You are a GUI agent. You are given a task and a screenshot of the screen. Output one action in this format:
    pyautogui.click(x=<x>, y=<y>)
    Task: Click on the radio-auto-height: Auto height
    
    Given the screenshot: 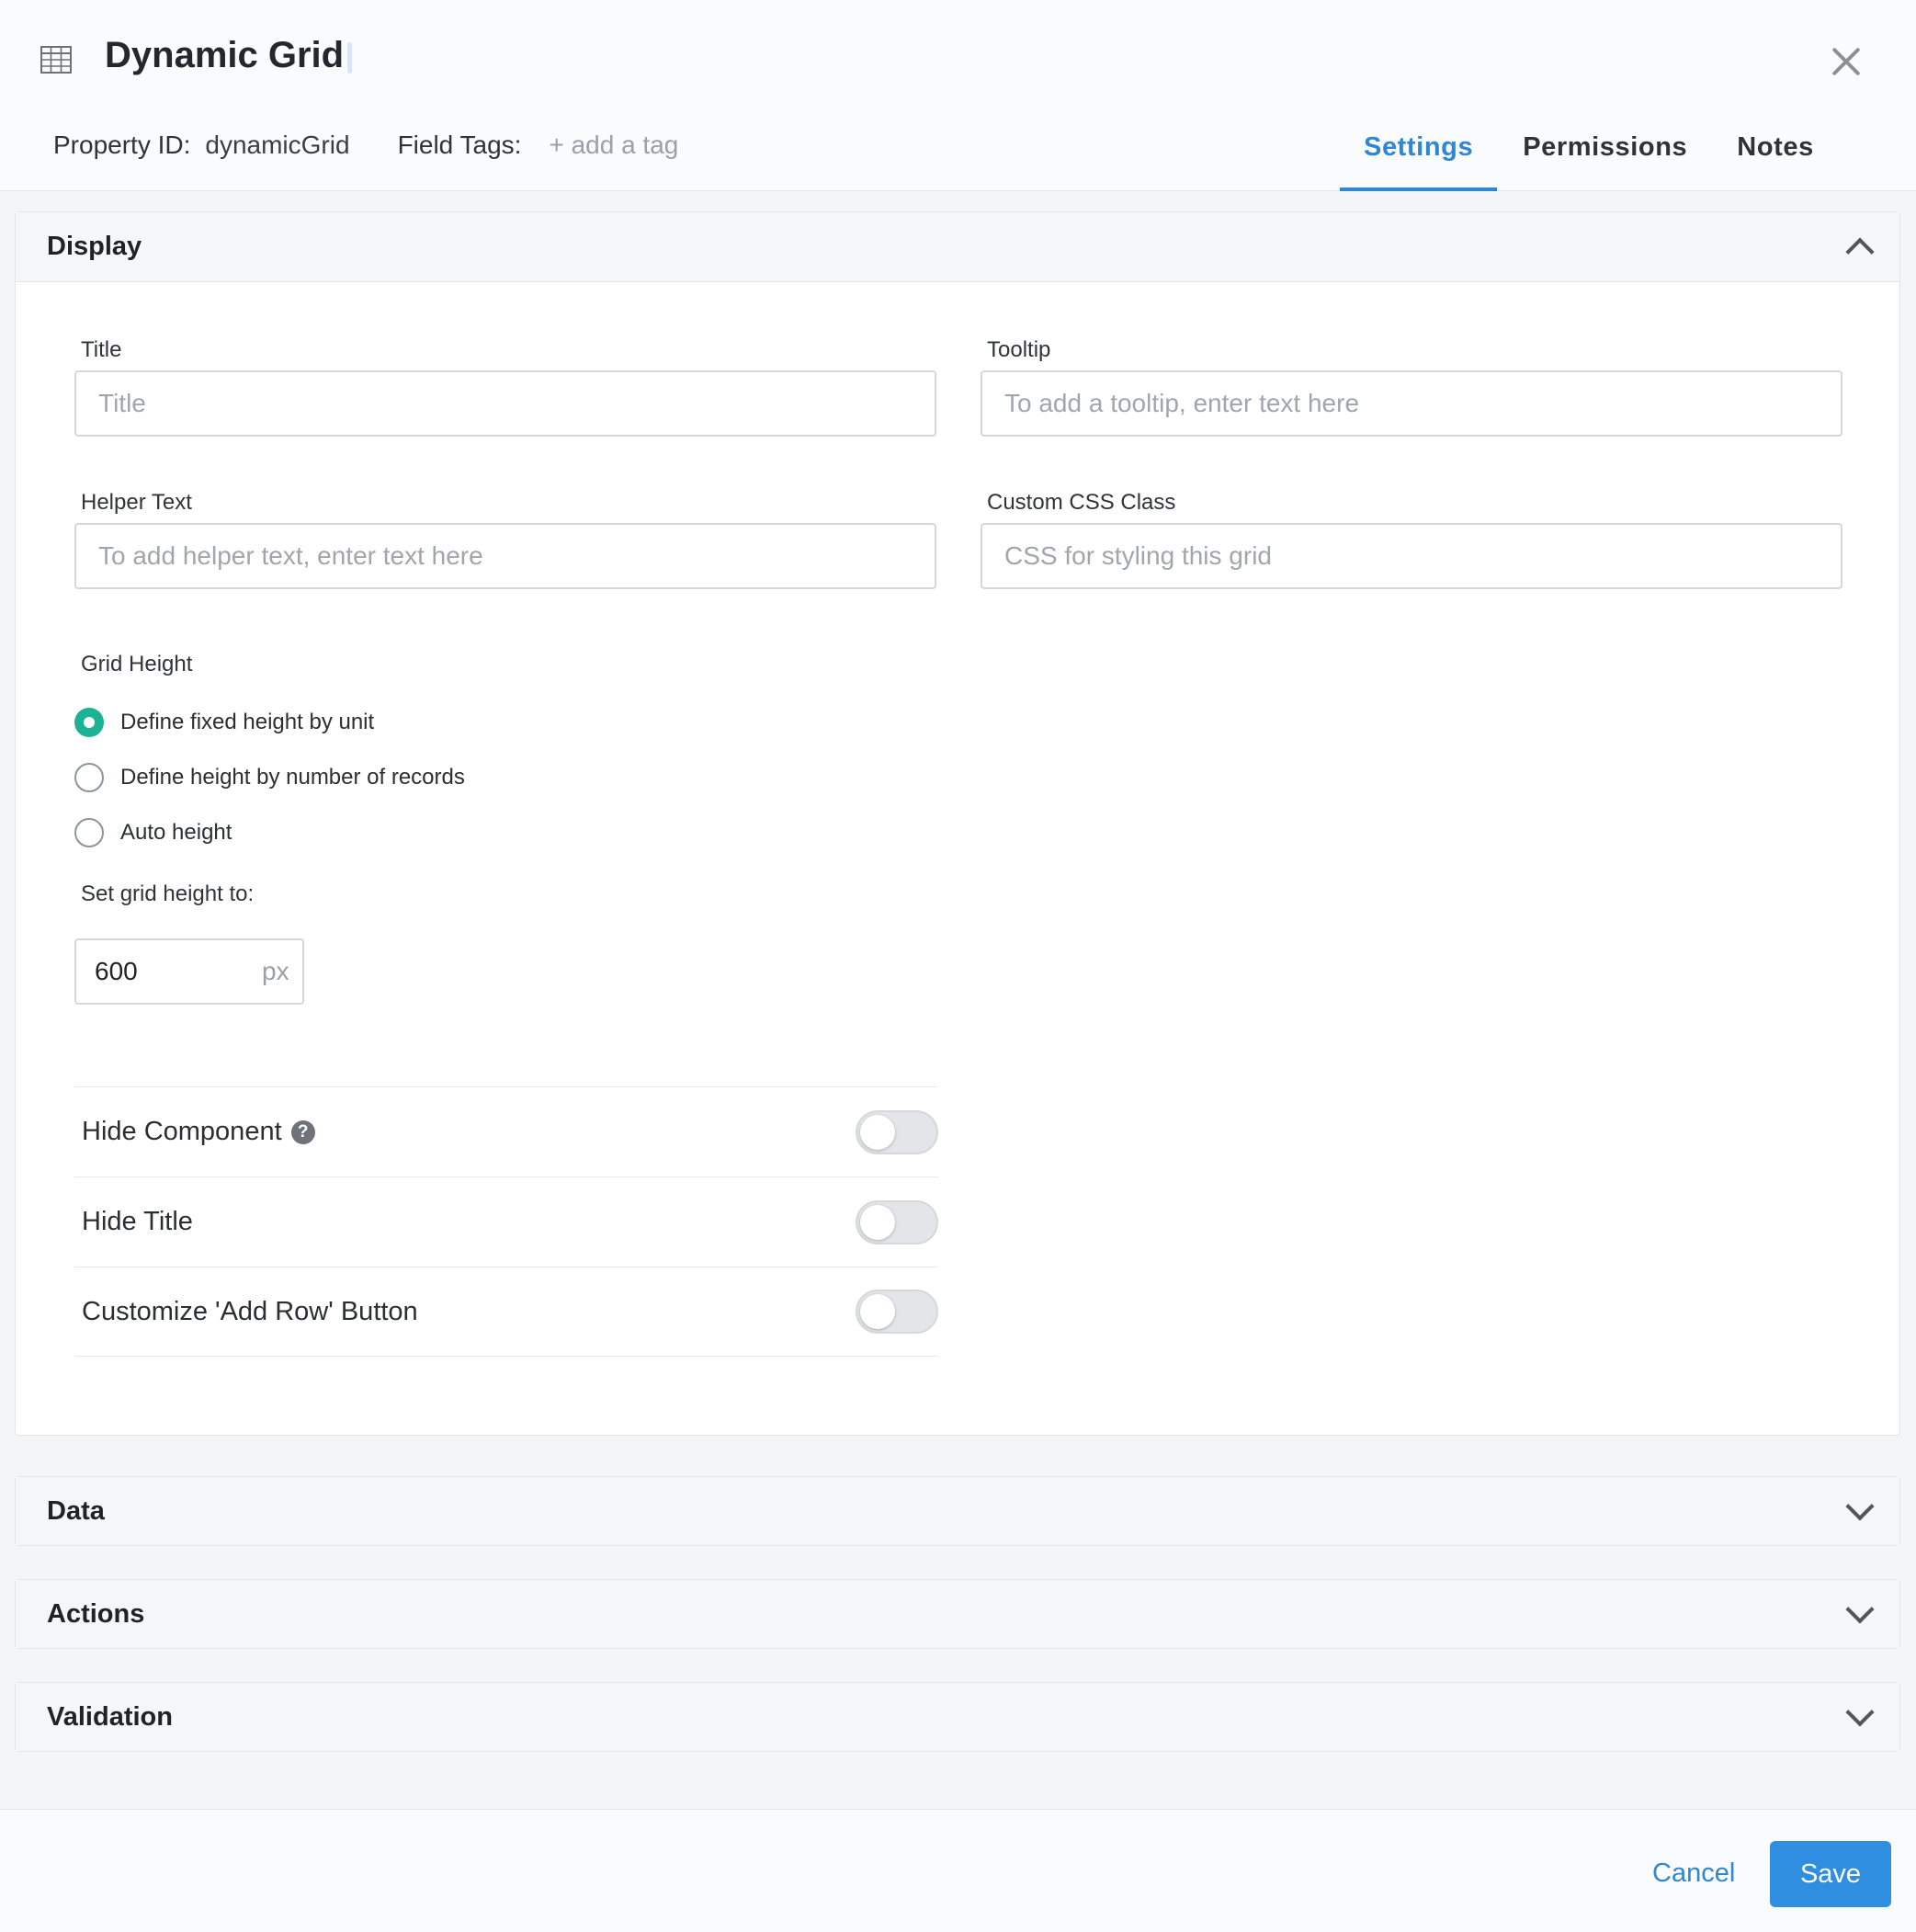 What is the action you would take?
    pyautogui.click(x=153, y=833)
    